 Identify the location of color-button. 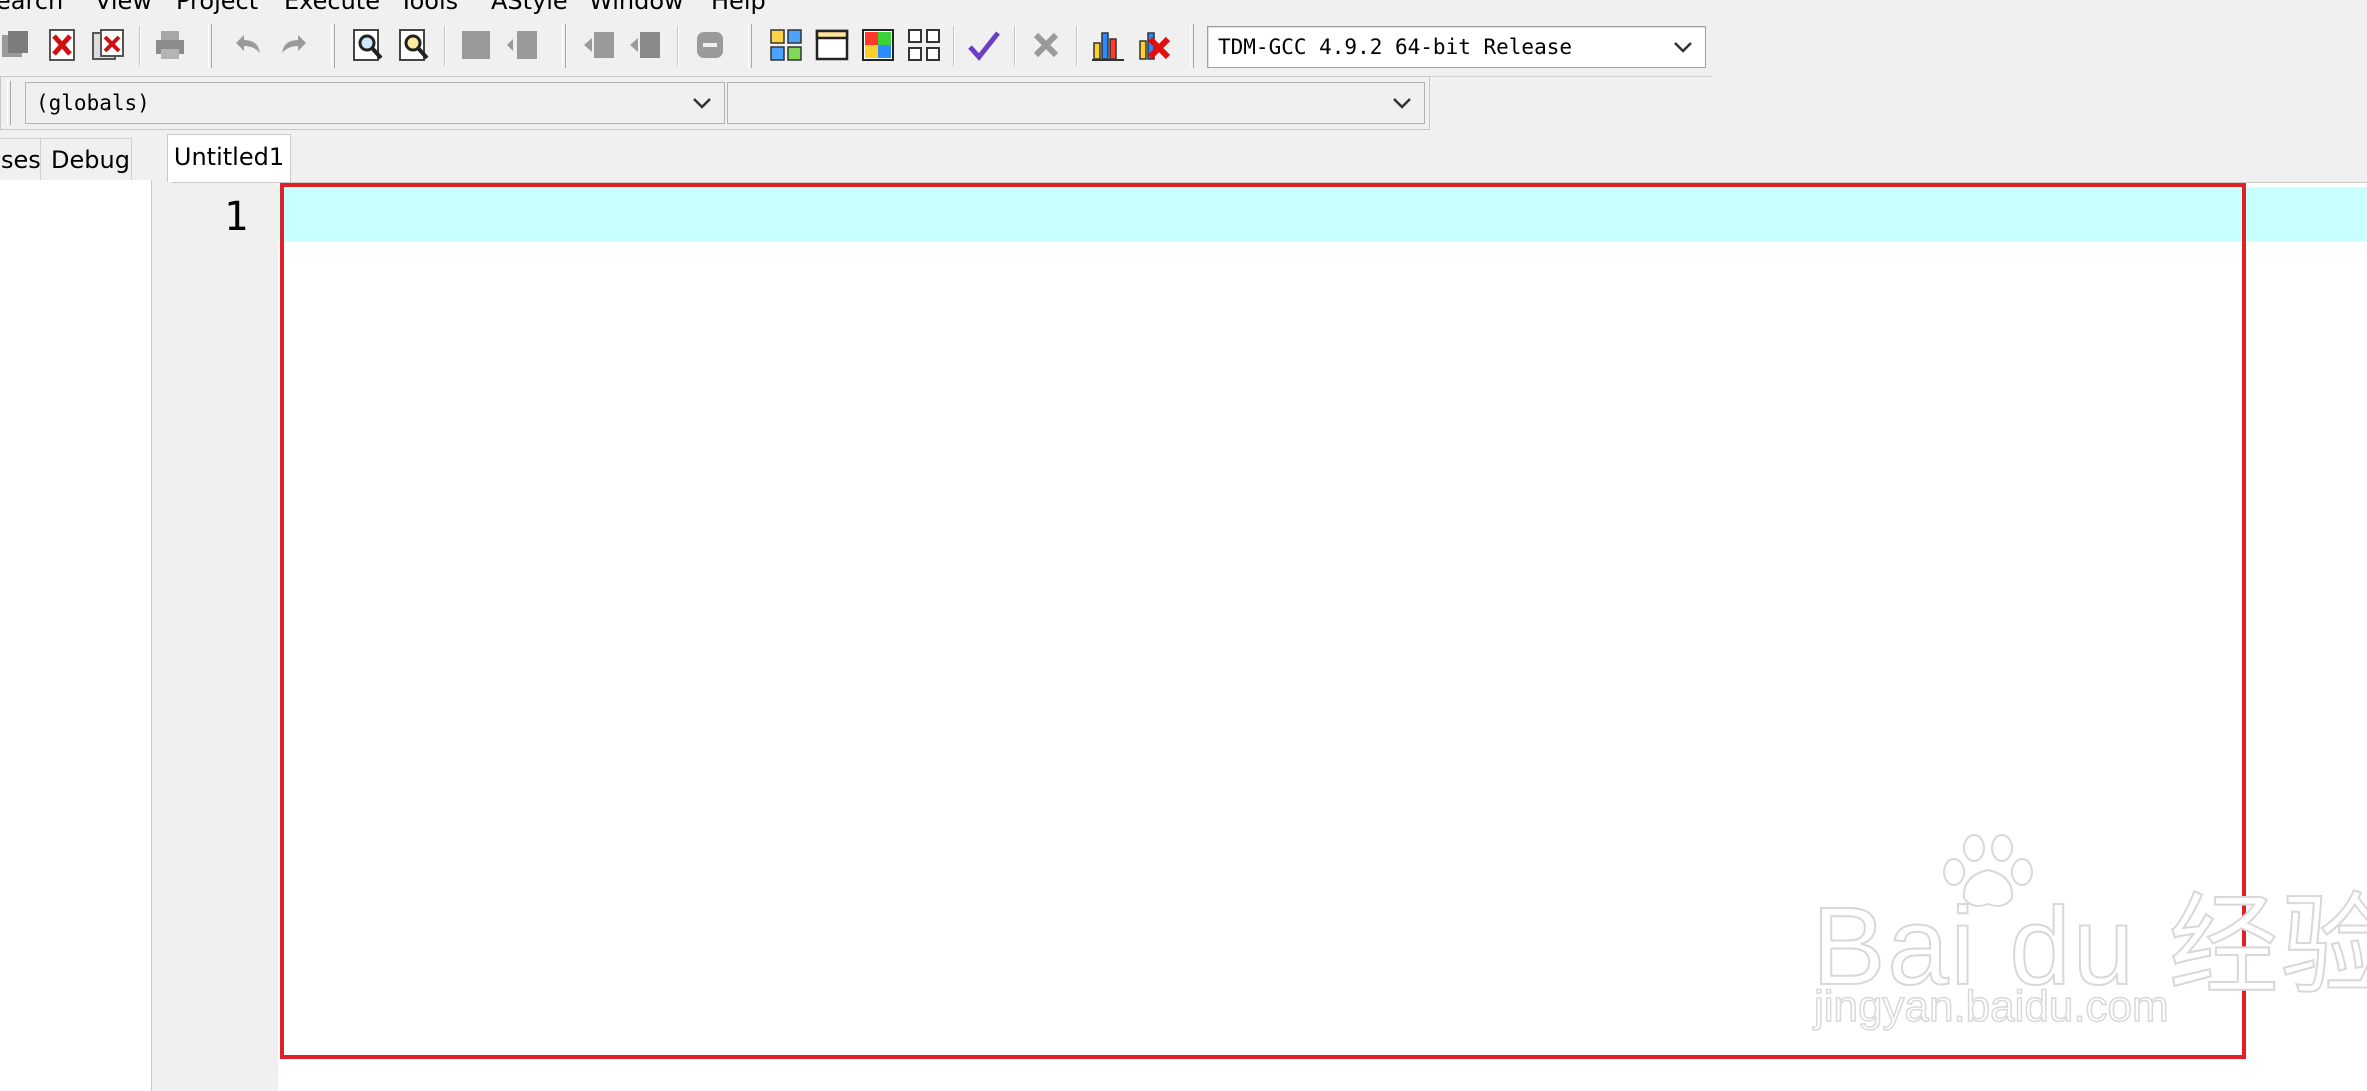
(878, 45).